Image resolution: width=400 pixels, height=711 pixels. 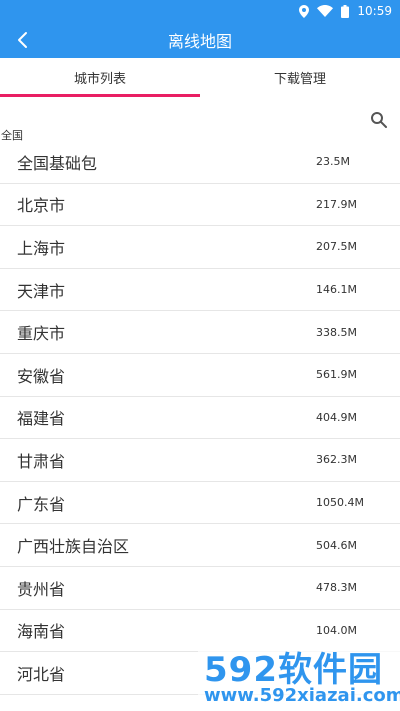 I want to click on tab-bar: 城市列表 下载管理, so click(x=200, y=77).